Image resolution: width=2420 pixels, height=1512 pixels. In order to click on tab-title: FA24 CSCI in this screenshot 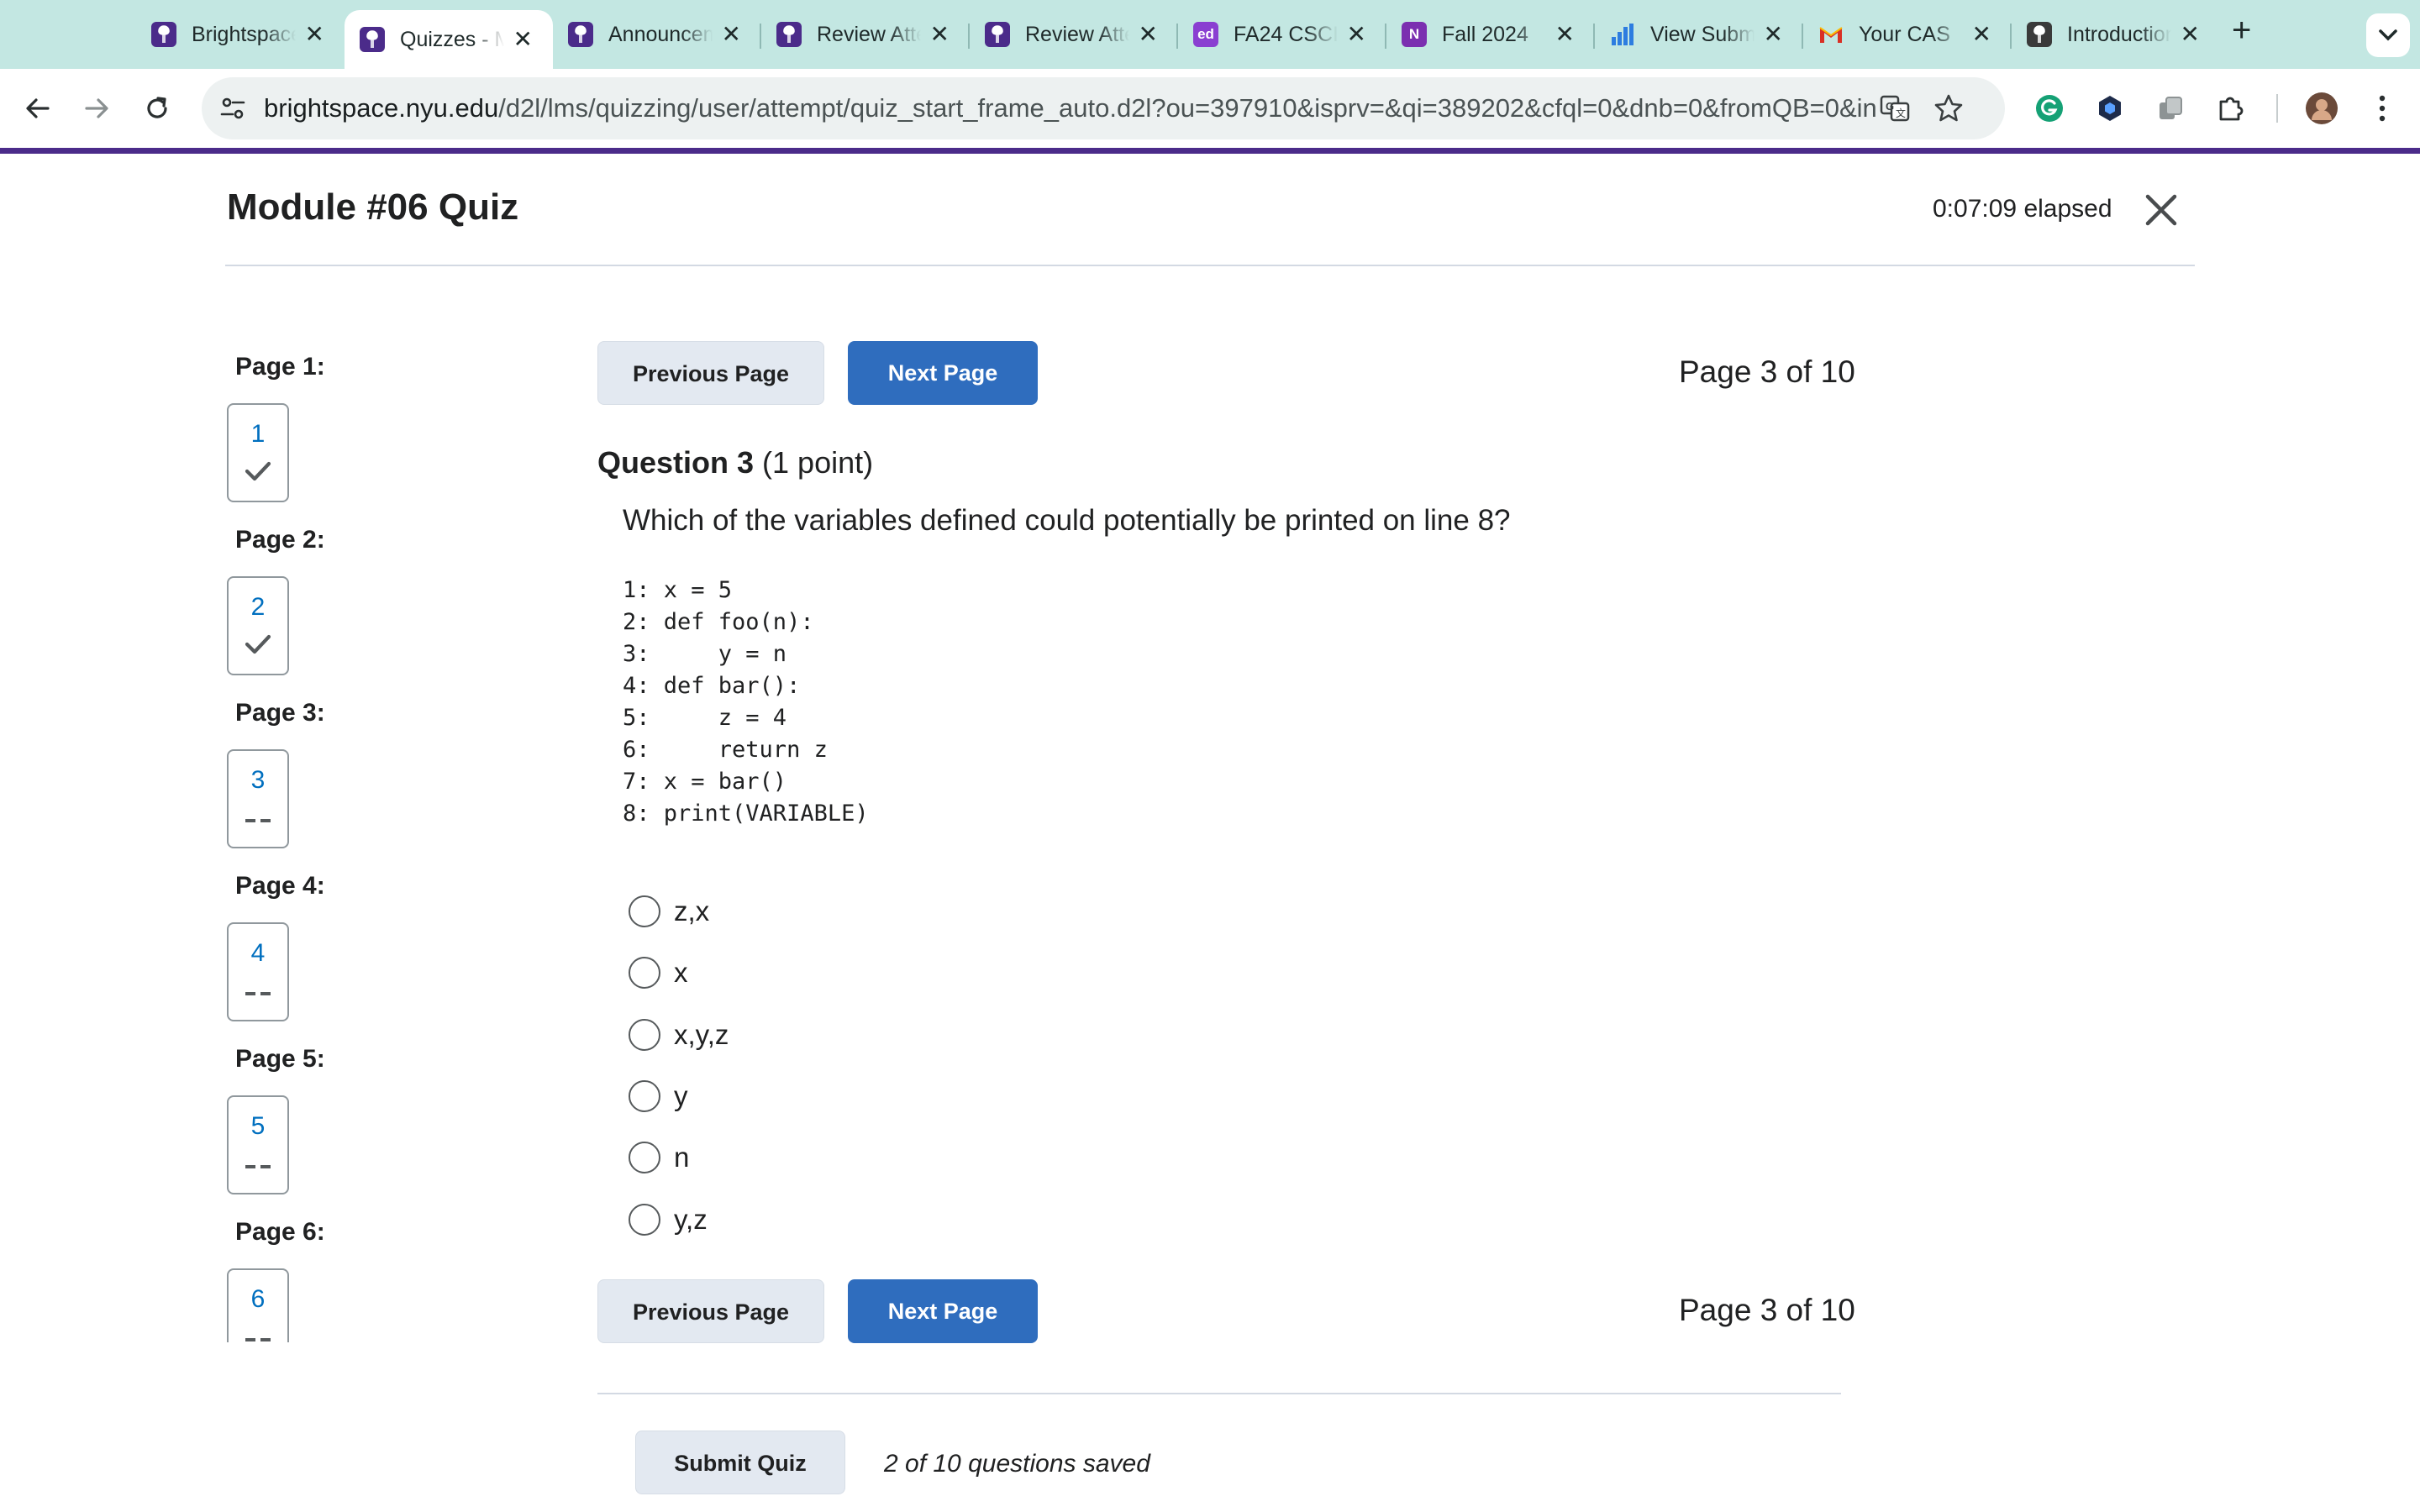, I will do `click(1286, 34)`.